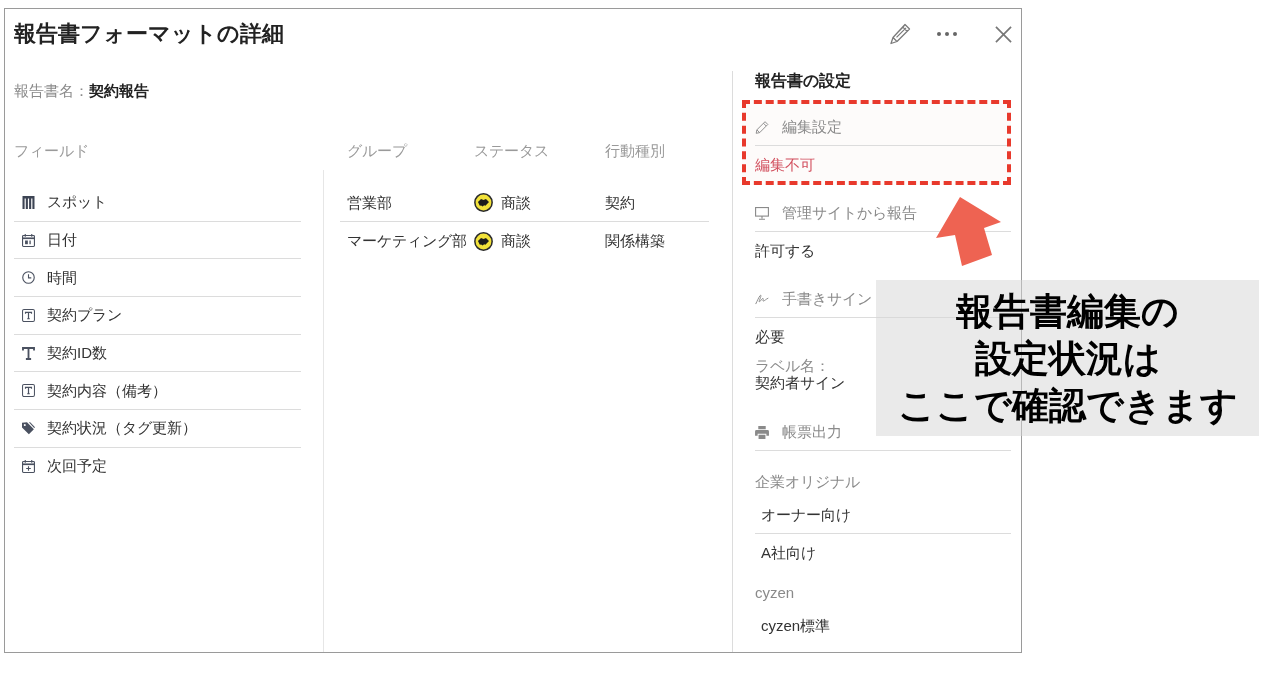 The height and width of the screenshot is (674, 1288). What do you see at coordinates (107, 390) in the screenshot?
I see `field-label: 契約内容（備考）` at bounding box center [107, 390].